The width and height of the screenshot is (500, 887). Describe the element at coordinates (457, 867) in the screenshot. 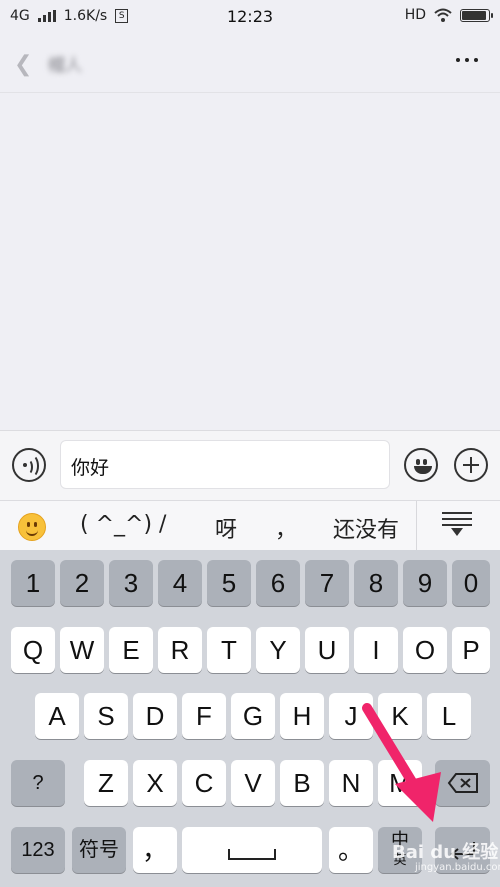

I see `watermark-url: jingyan.baidu.com` at that location.